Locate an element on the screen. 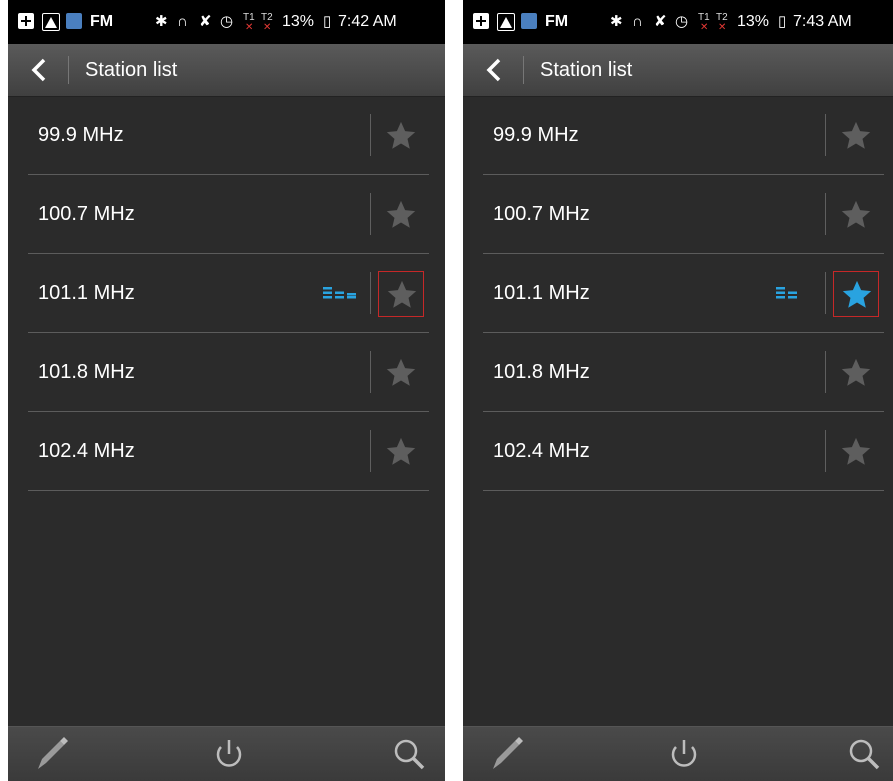  clock: 7:42 AM is located at coordinates (367, 21).